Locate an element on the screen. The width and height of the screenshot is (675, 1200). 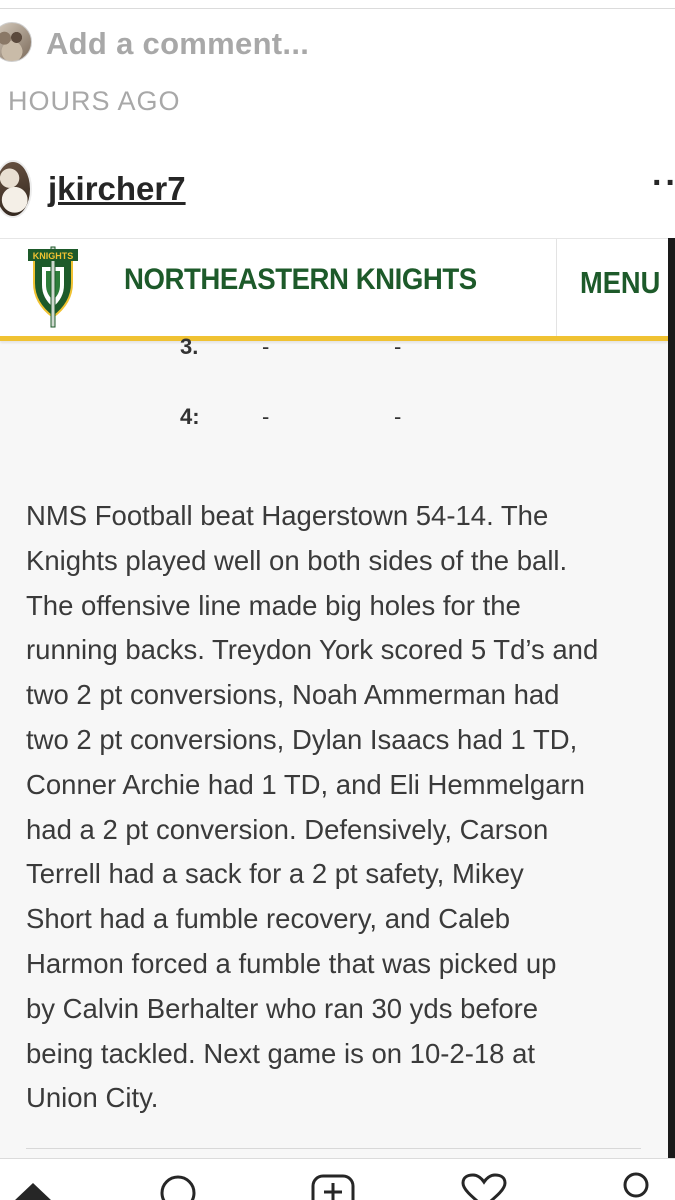
article-line: two 2 pt conversions, Noah Ammerman had is located at coordinates (293, 695).